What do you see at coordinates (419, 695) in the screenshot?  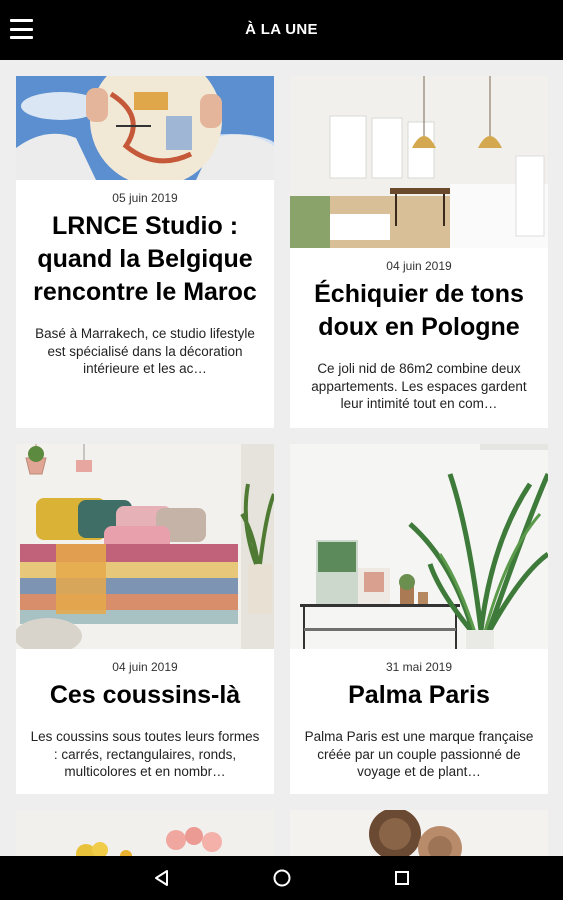 I see `article-title: Palma Paris` at bounding box center [419, 695].